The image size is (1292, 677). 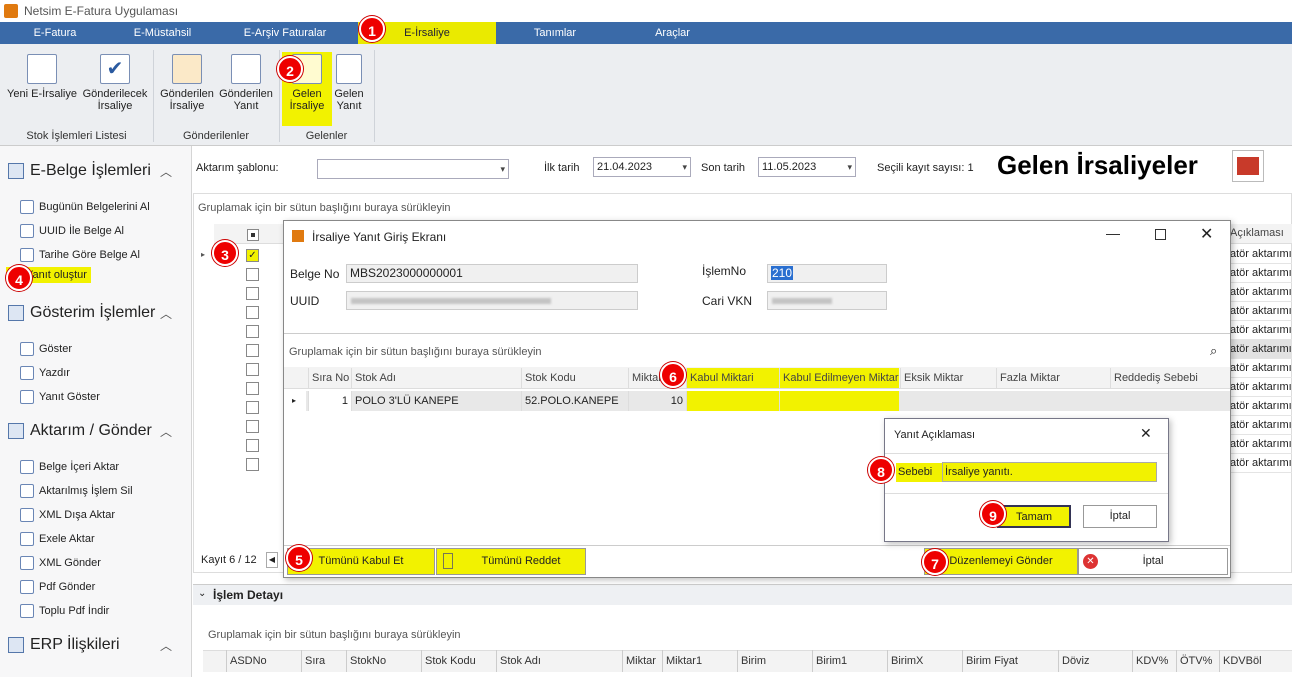 I want to click on sidebar-item-import: Belge İçeri Aktar, so click(x=69, y=467).